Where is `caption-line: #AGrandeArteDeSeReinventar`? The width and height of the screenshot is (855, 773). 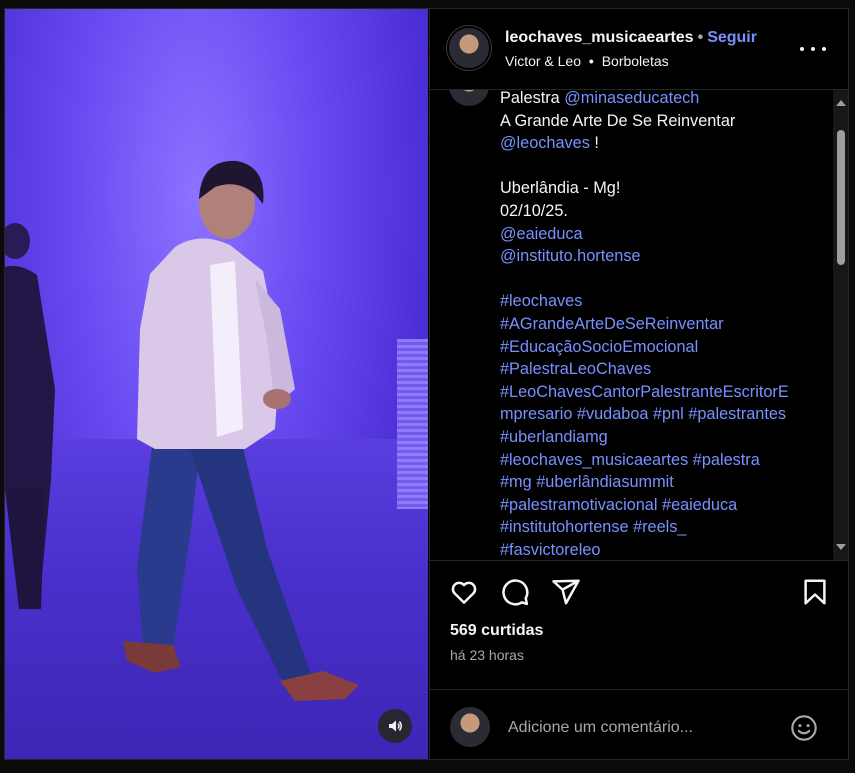
caption-line: #AGrandeArteDeSeReinventar is located at coordinates (661, 324).